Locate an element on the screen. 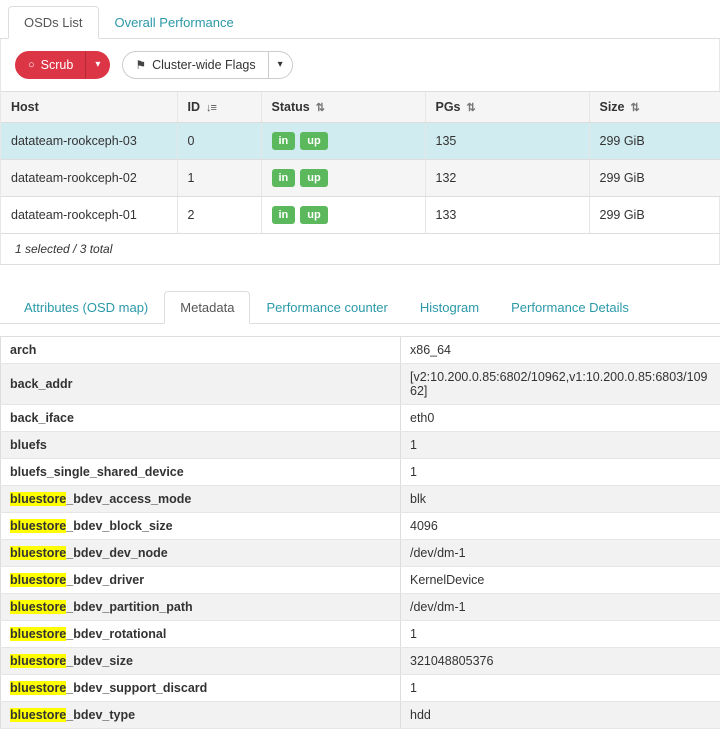 This screenshot has height=729, width=720. metadata-key: bluefs_single_shared_device is located at coordinates (201, 472).